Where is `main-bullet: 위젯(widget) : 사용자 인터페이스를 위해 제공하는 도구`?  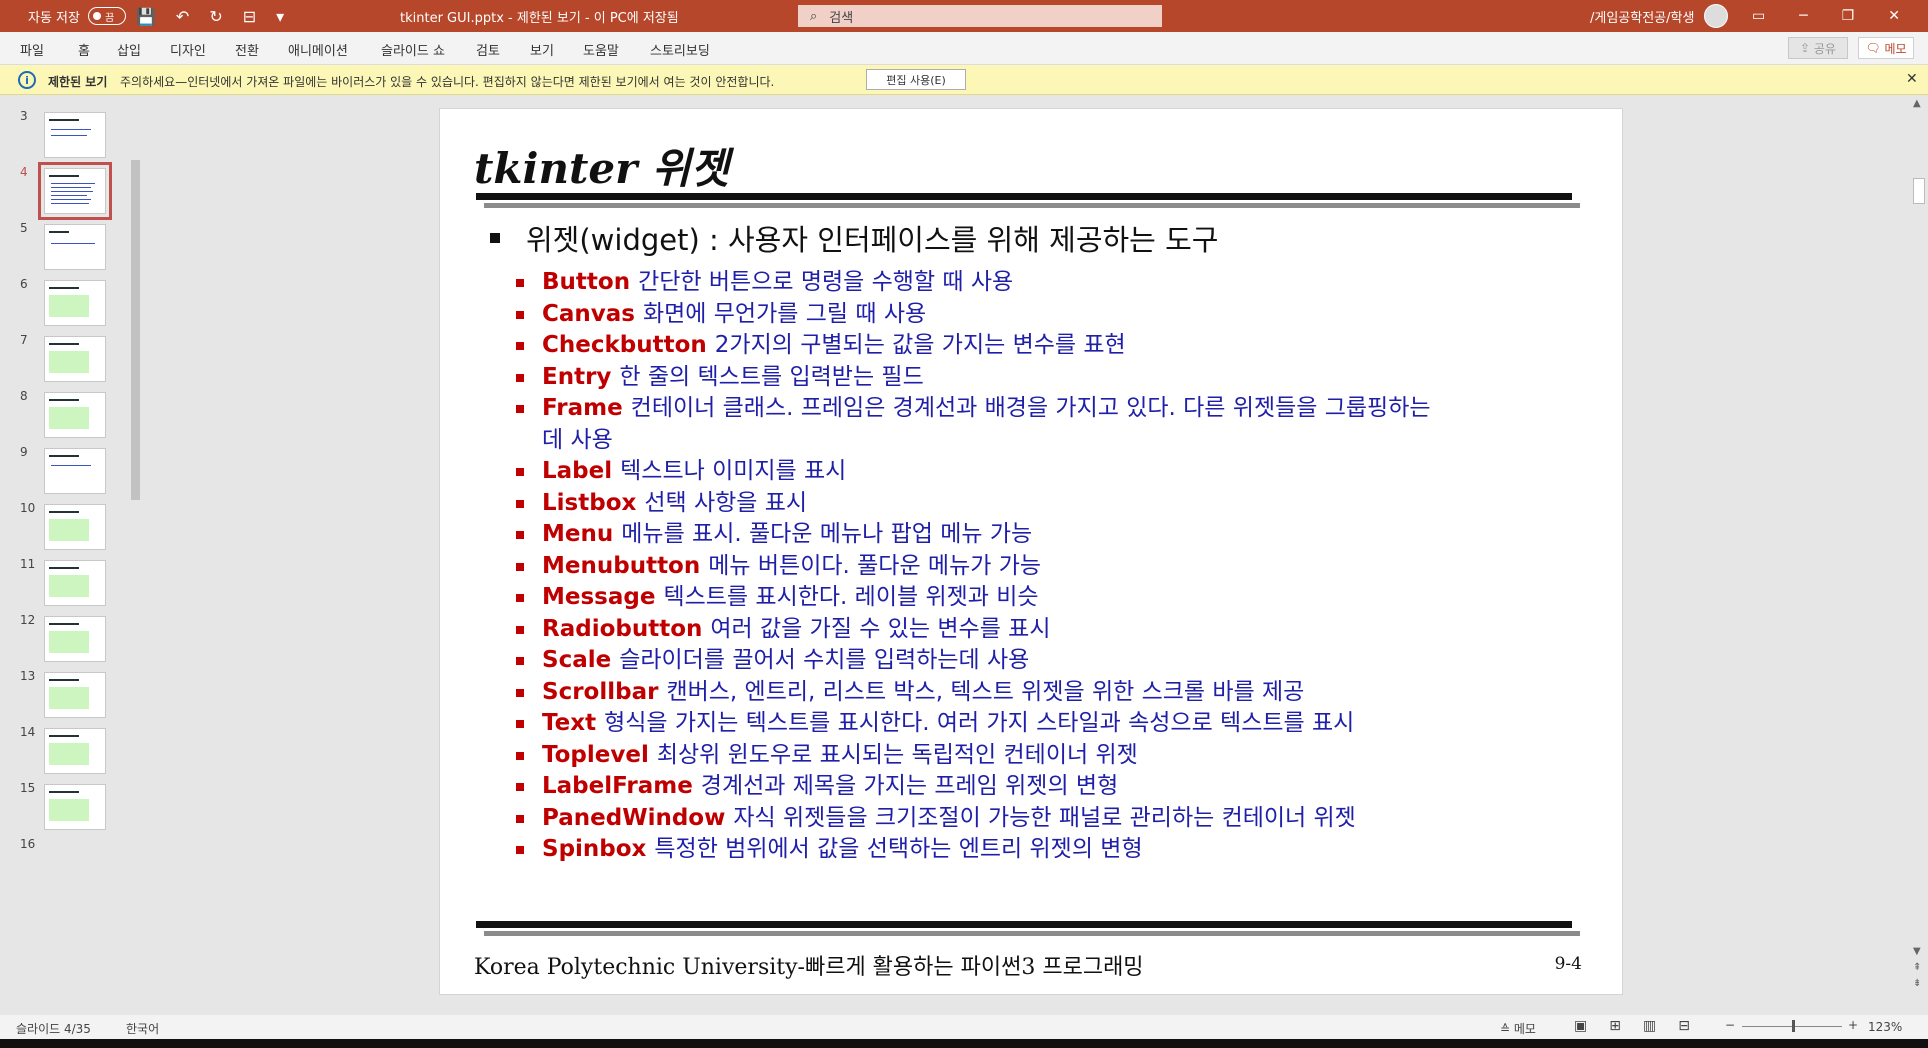 main-bullet: 위젯(widget) : 사용자 인터페이스를 위해 제공하는 도구 is located at coordinates (854, 238).